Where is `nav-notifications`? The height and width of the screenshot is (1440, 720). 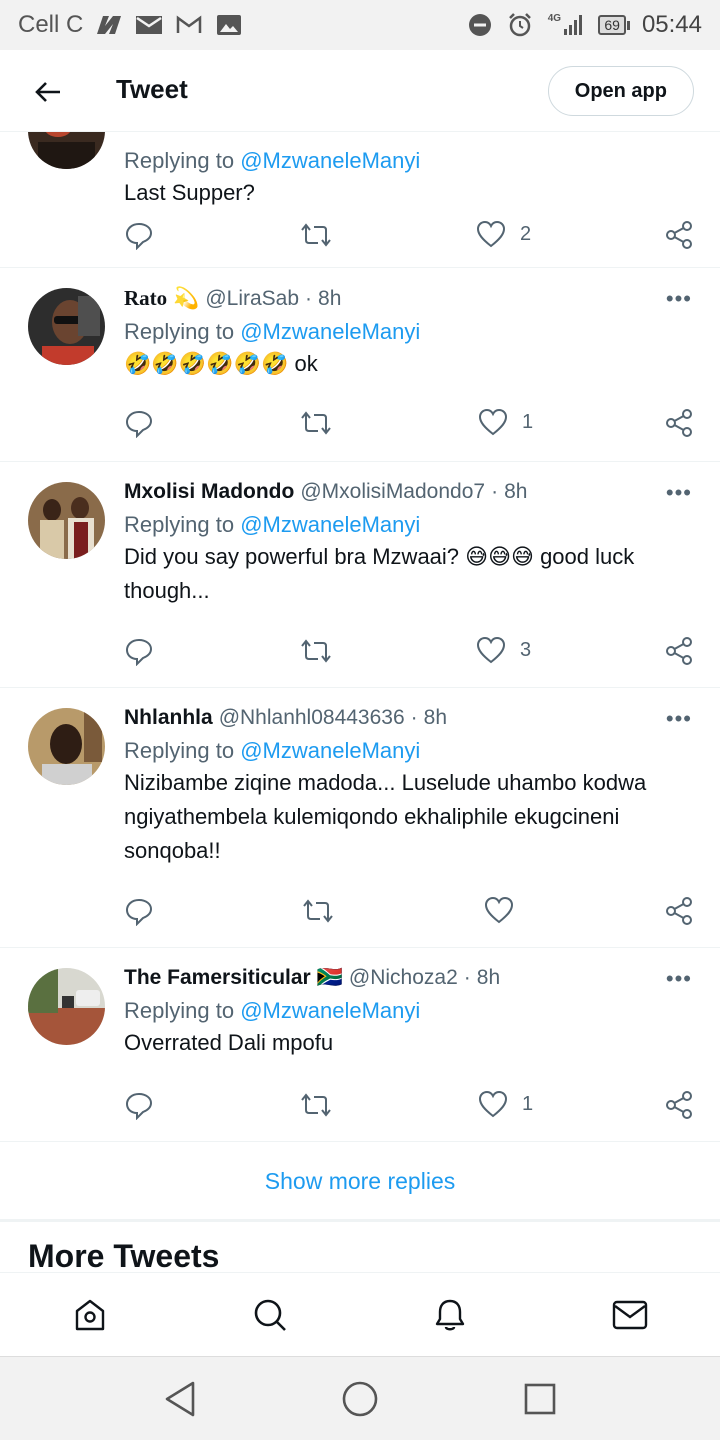
nav-notifications is located at coordinates (450, 1315).